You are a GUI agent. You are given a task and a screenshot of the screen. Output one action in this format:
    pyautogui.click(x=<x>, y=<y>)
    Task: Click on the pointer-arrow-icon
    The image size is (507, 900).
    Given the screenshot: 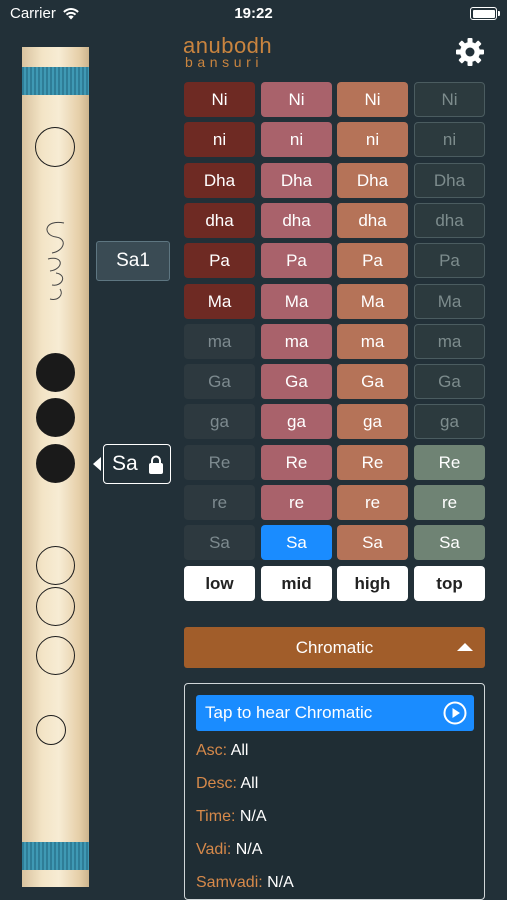 What is the action you would take?
    pyautogui.click(x=97, y=464)
    